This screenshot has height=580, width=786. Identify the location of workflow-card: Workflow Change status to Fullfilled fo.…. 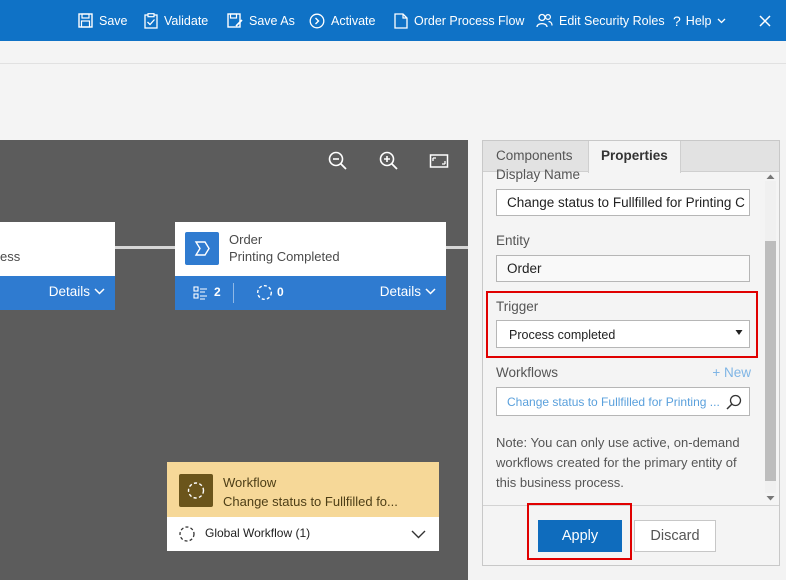
(303, 506).